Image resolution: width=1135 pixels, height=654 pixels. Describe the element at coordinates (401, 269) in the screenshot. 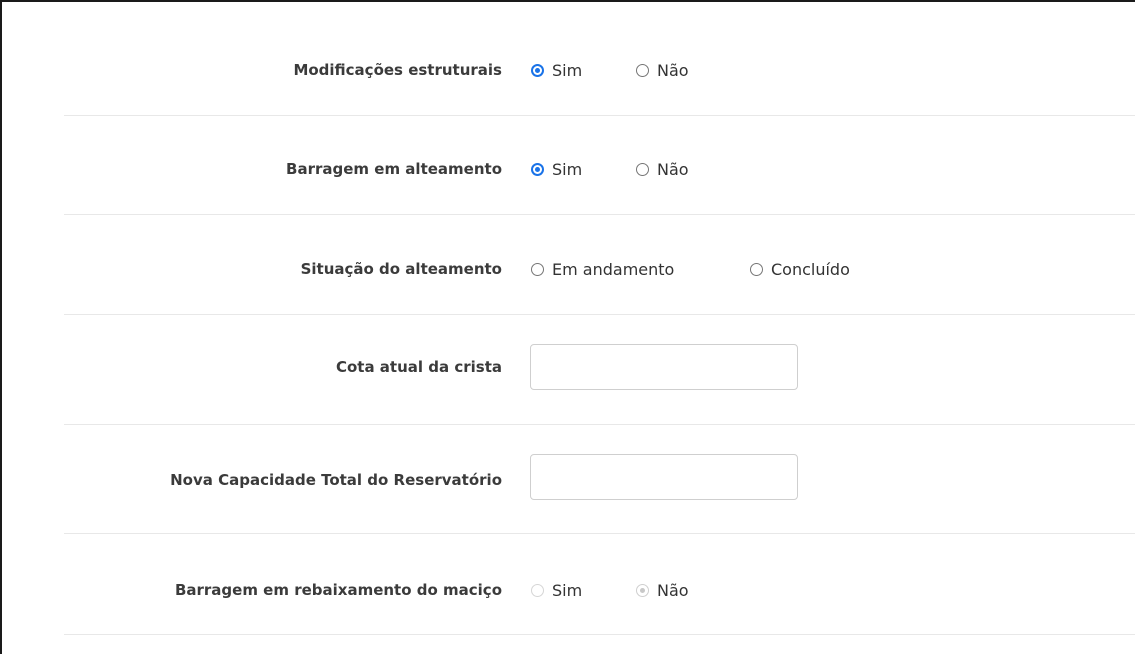

I see `field-label: Situação do alteamento` at that location.